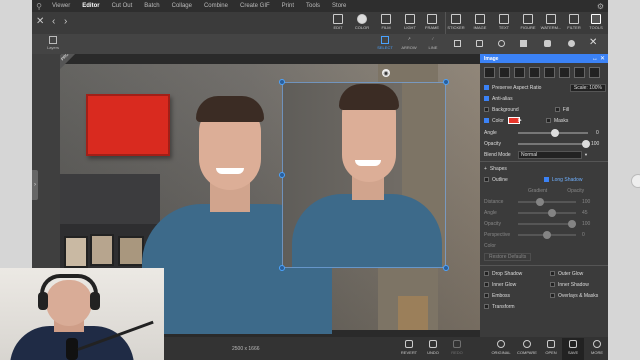 Image resolution: width=640 pixels, height=360 pixels. Describe the element at coordinates (122, 6) in the screenshot. I see `menu-item-cut-out: Cut Out` at that location.